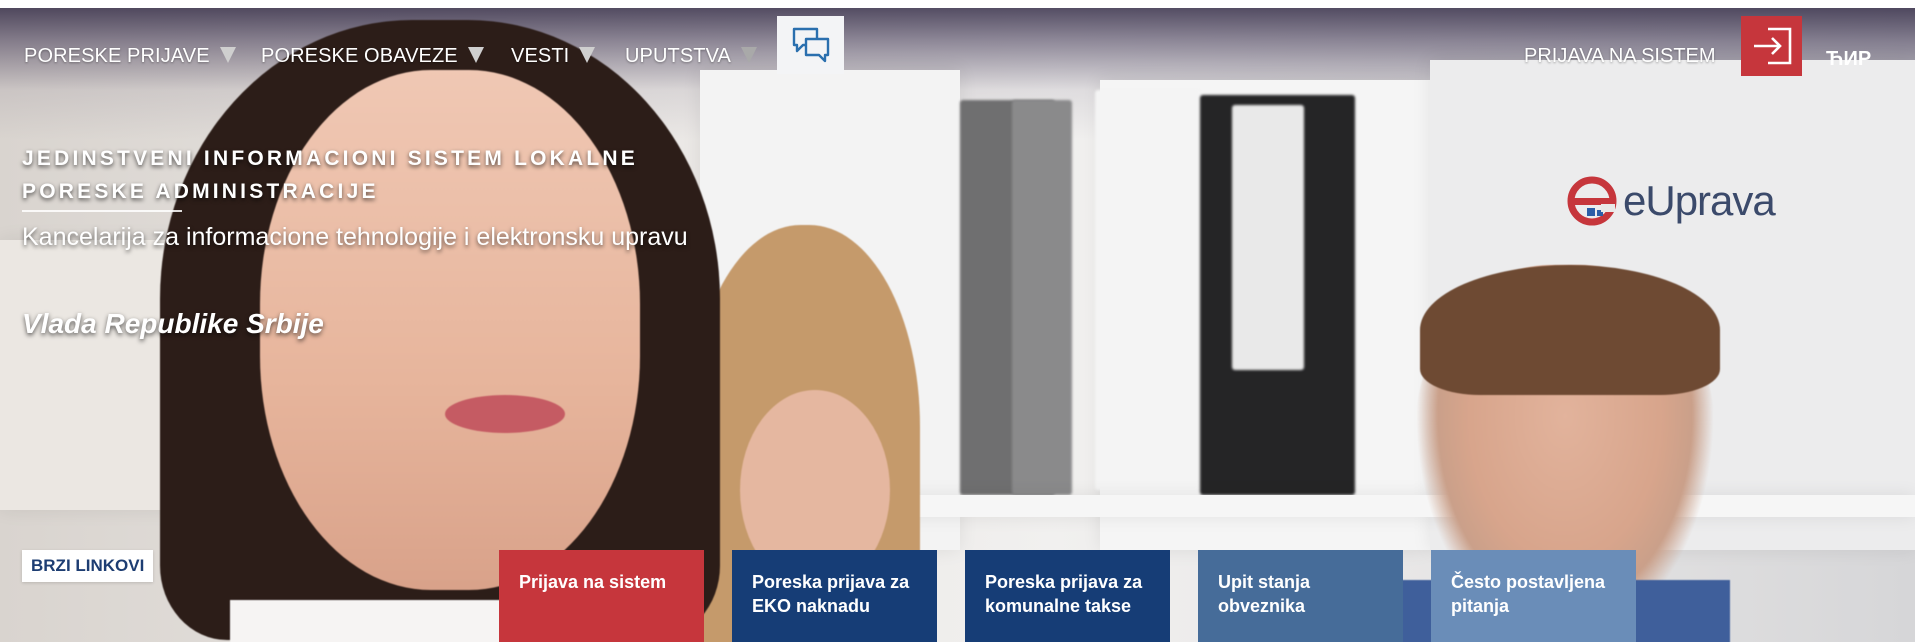  Describe the element at coordinates (540, 56) in the screenshot. I see `nav-item-label: VESTI` at that location.